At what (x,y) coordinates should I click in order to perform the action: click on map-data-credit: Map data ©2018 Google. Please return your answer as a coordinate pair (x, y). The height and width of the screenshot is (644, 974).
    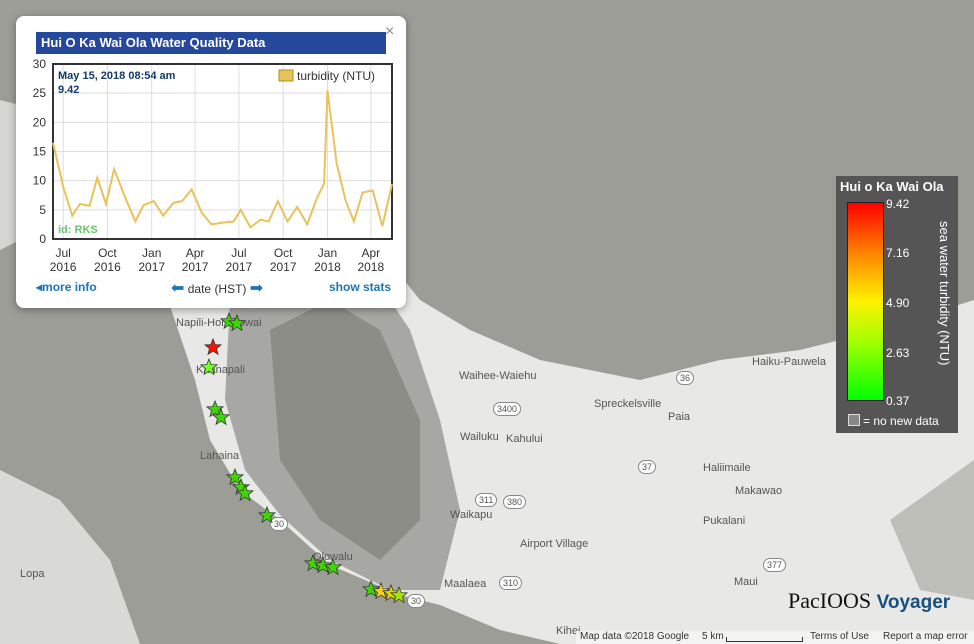
    Looking at the image, I should click on (635, 636).